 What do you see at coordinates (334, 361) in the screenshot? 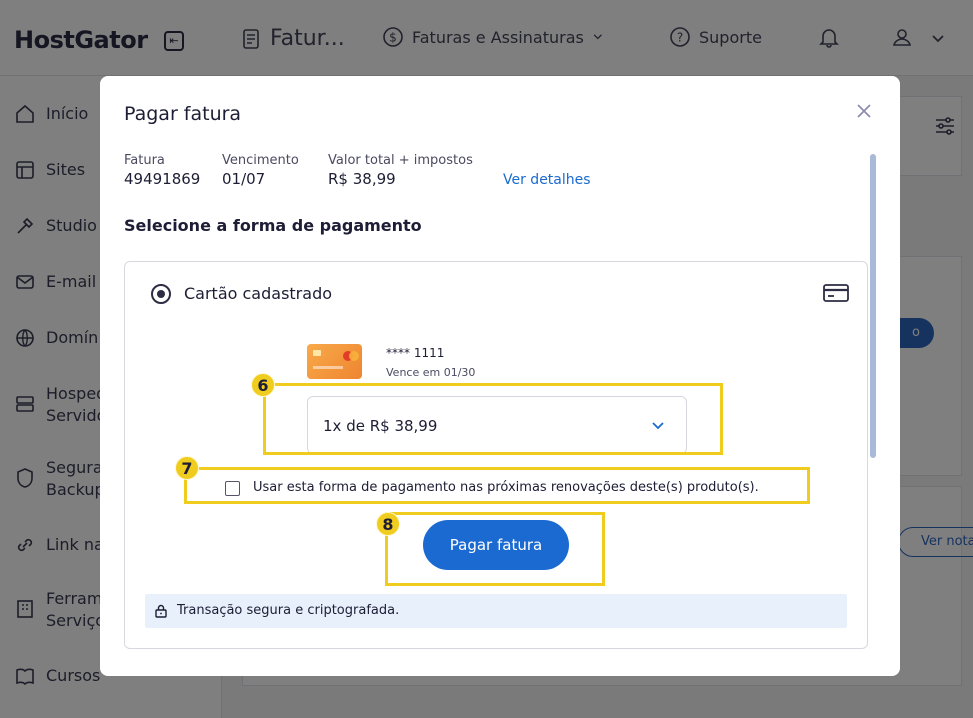
I see `credit-card-image` at bounding box center [334, 361].